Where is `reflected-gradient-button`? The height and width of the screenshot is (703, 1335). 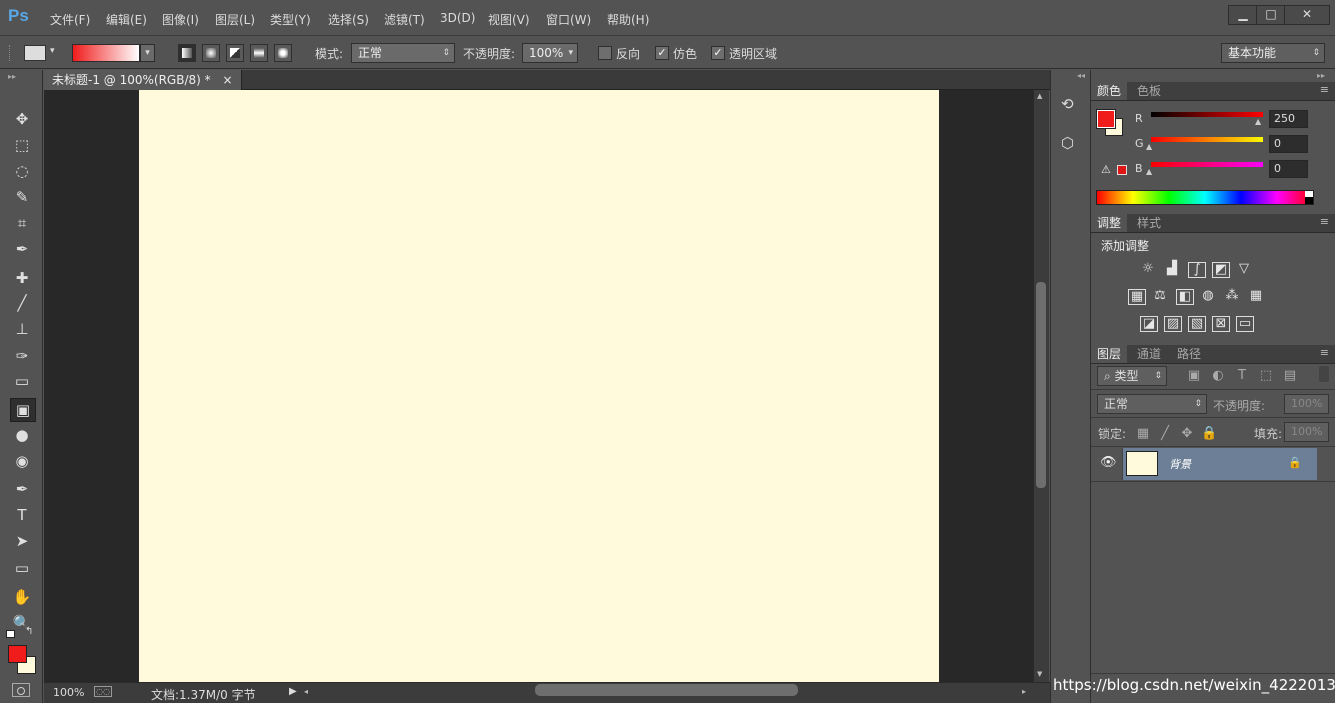
reflected-gradient-button is located at coordinates (259, 53).